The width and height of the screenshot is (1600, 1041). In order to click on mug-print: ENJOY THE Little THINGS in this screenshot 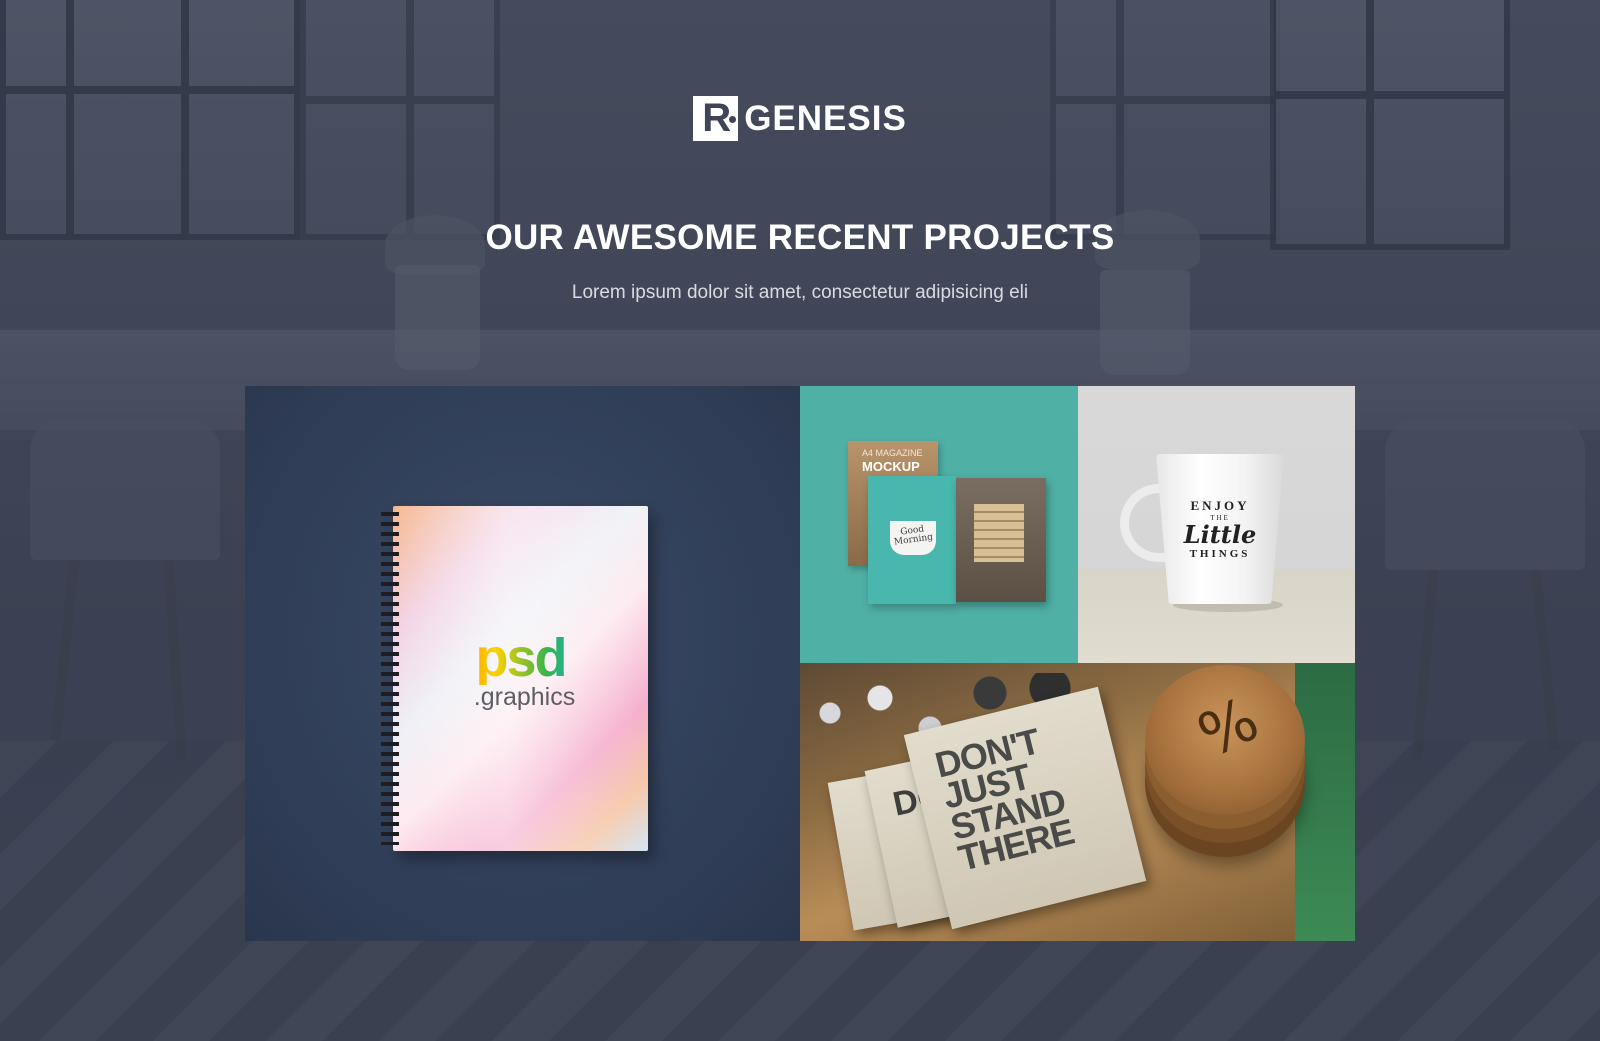, I will do `click(1220, 529)`.